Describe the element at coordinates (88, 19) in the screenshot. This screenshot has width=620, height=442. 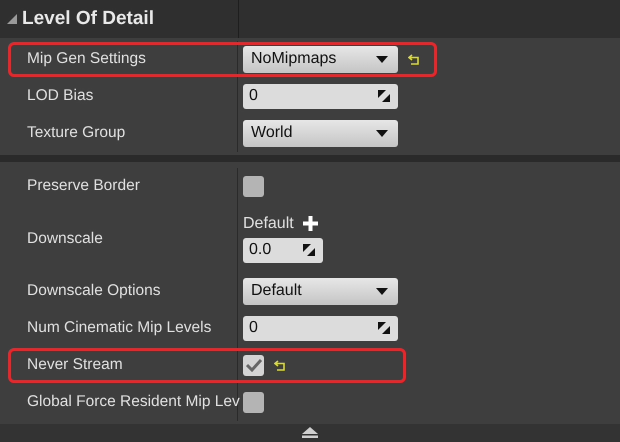
I see `section-title: Level Of Detail` at that location.